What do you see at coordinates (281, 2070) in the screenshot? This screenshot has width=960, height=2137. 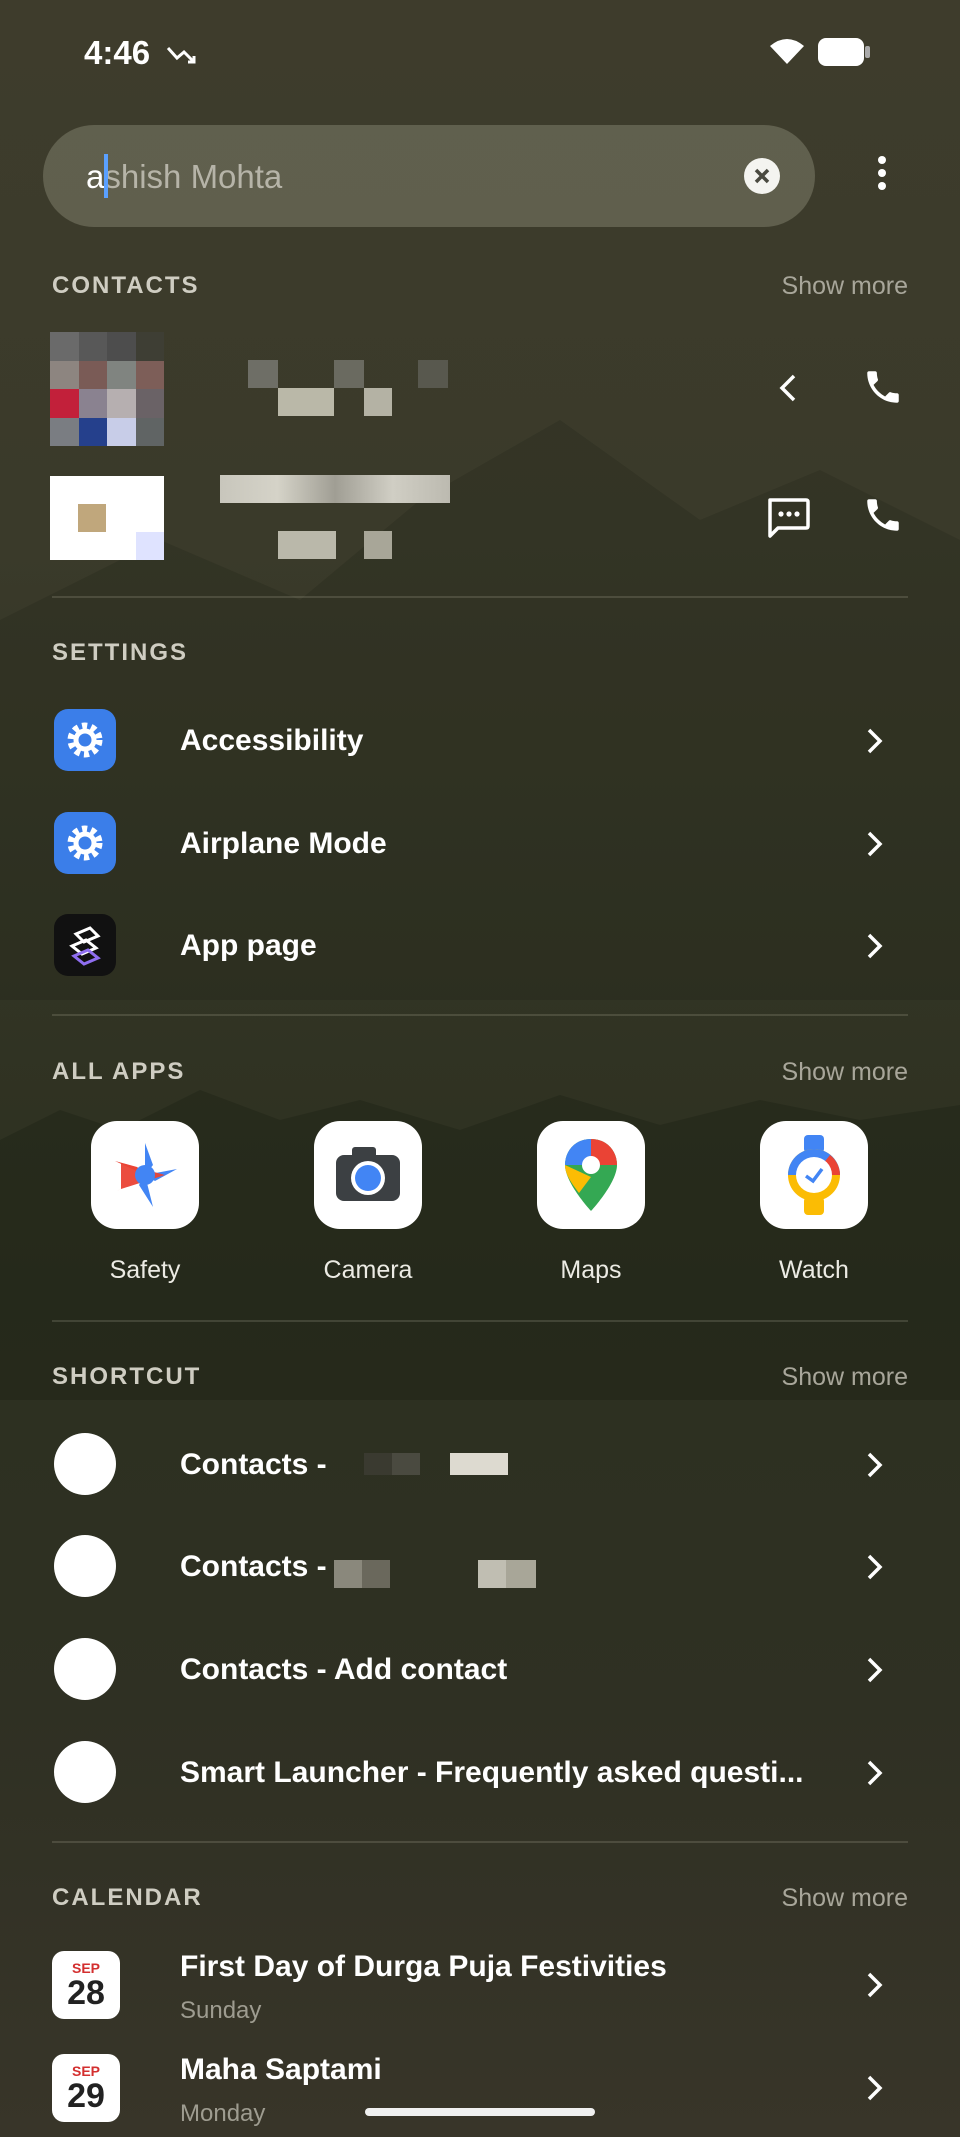 I see `calendar-event-title: Maha Saptami` at bounding box center [281, 2070].